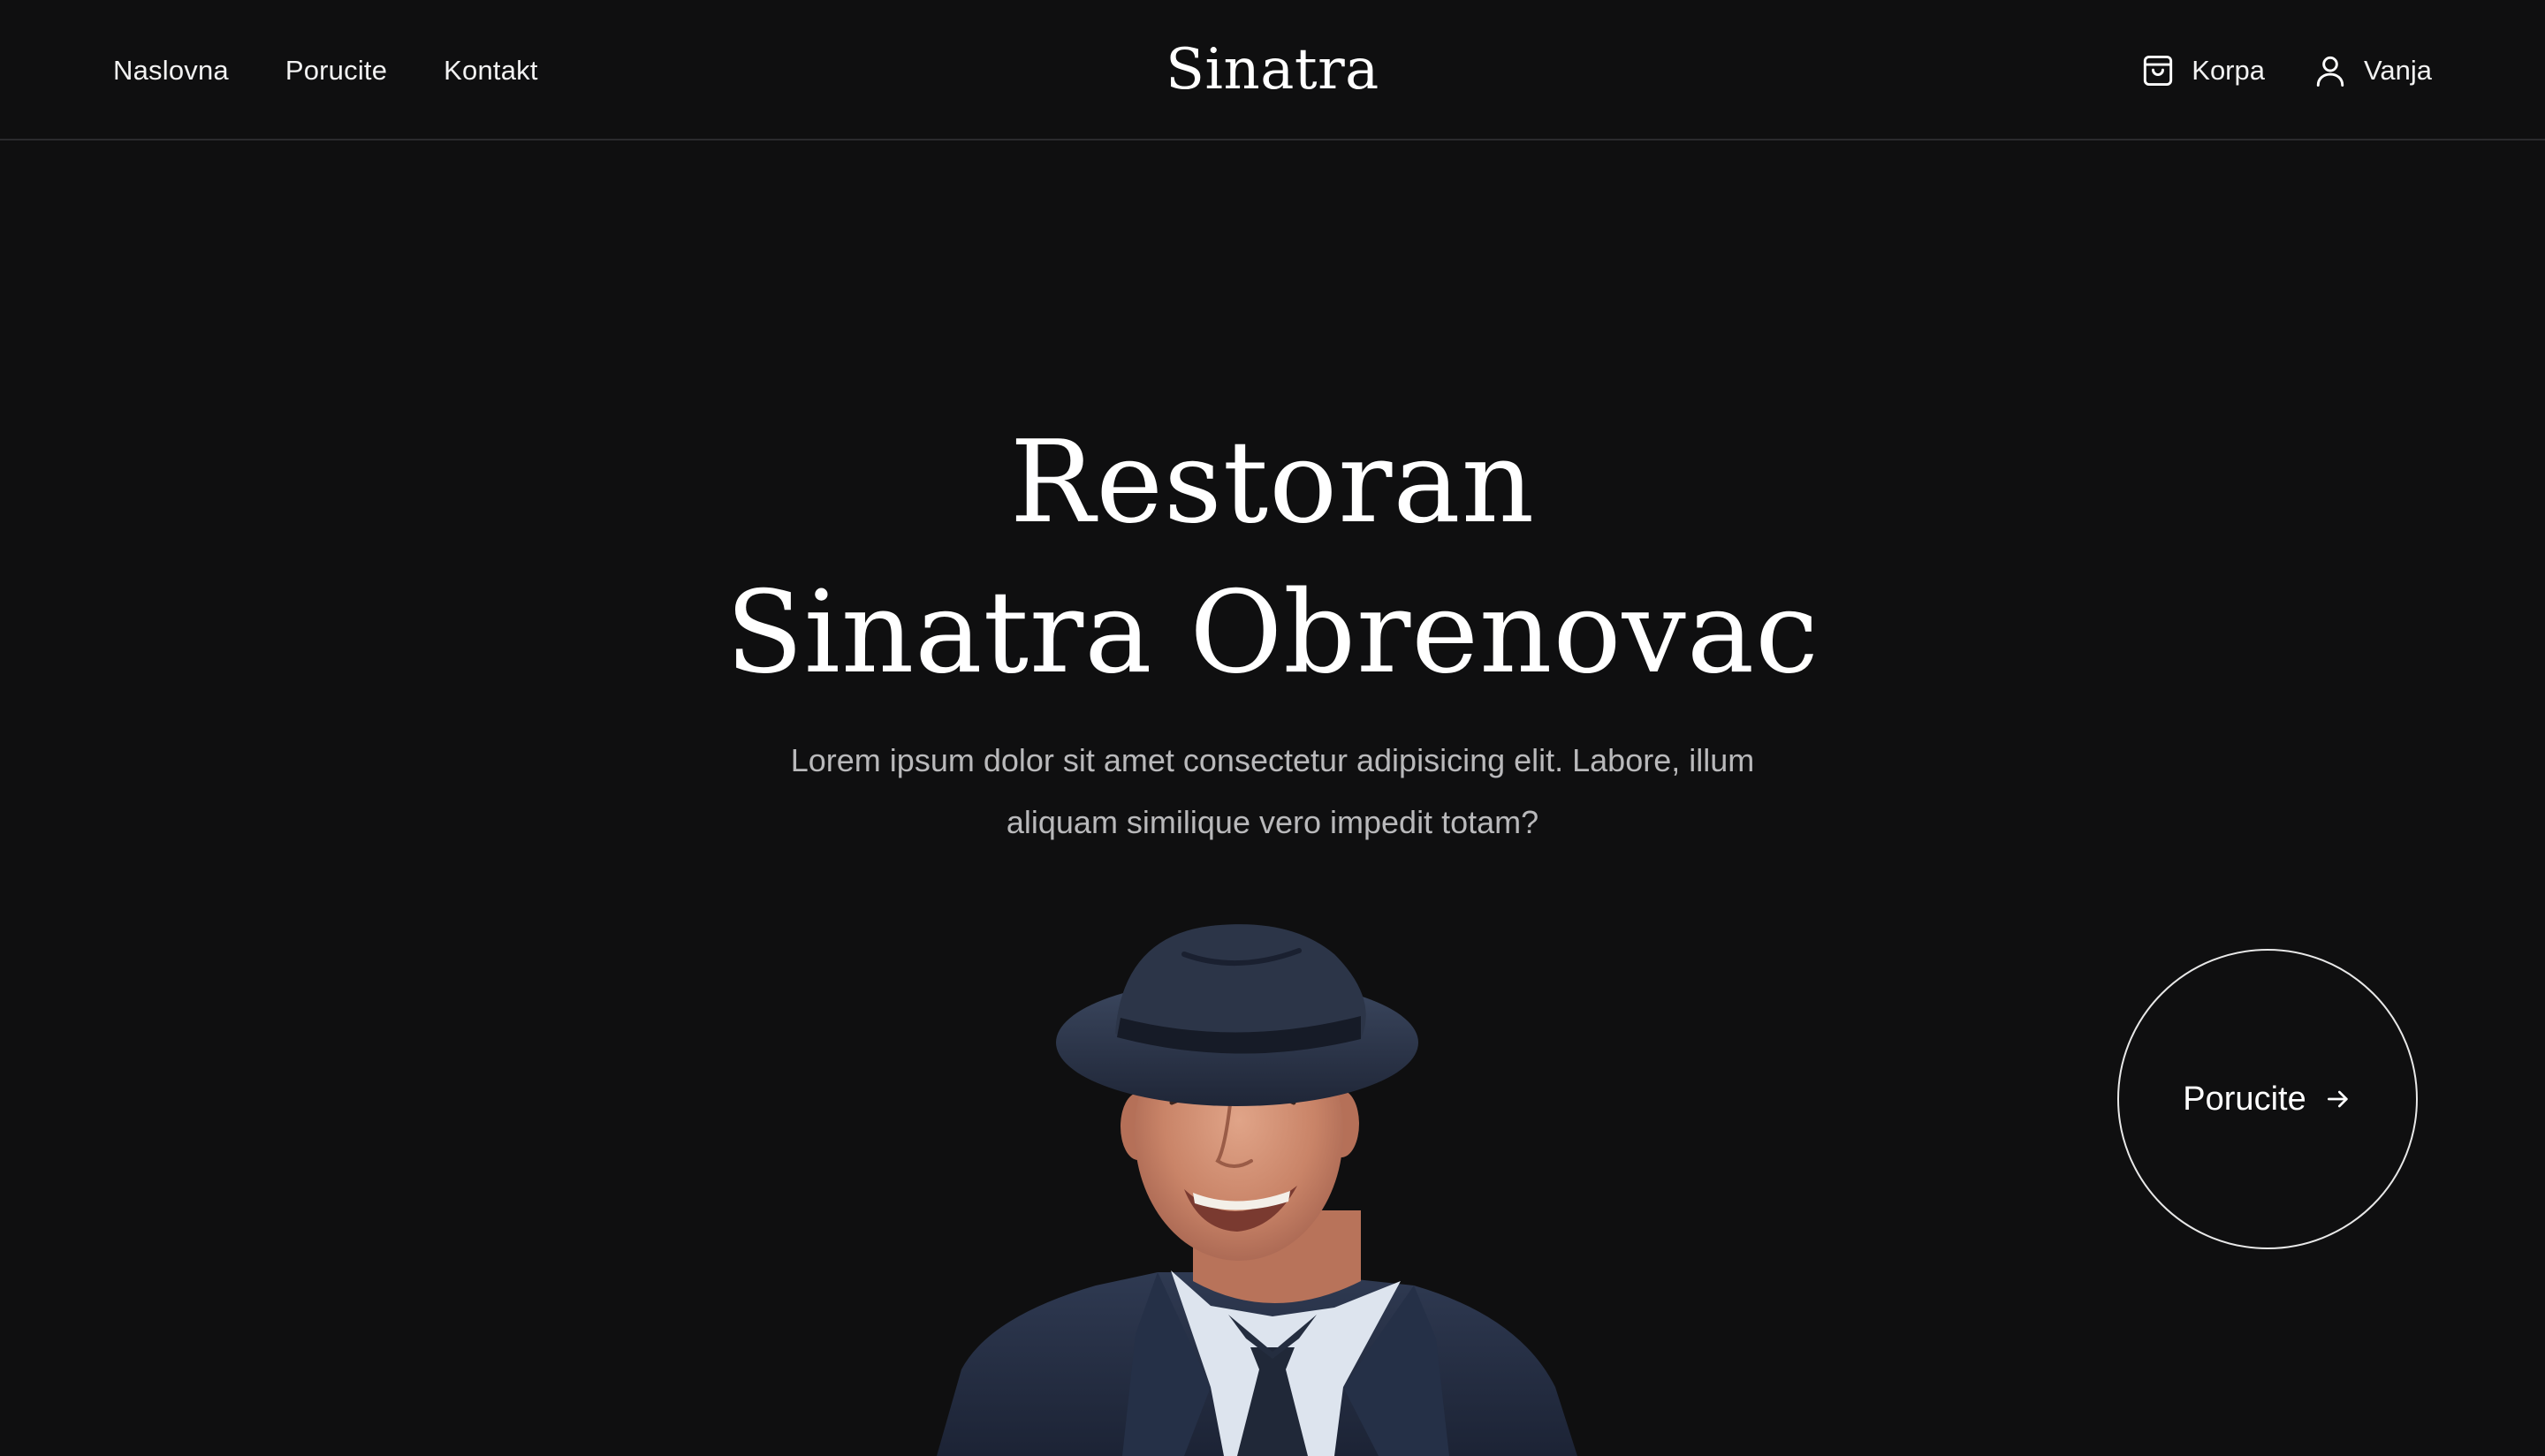 The image size is (2545, 1456). Describe the element at coordinates (171, 71) in the screenshot. I see `nav-link-home: Naslovna` at that location.